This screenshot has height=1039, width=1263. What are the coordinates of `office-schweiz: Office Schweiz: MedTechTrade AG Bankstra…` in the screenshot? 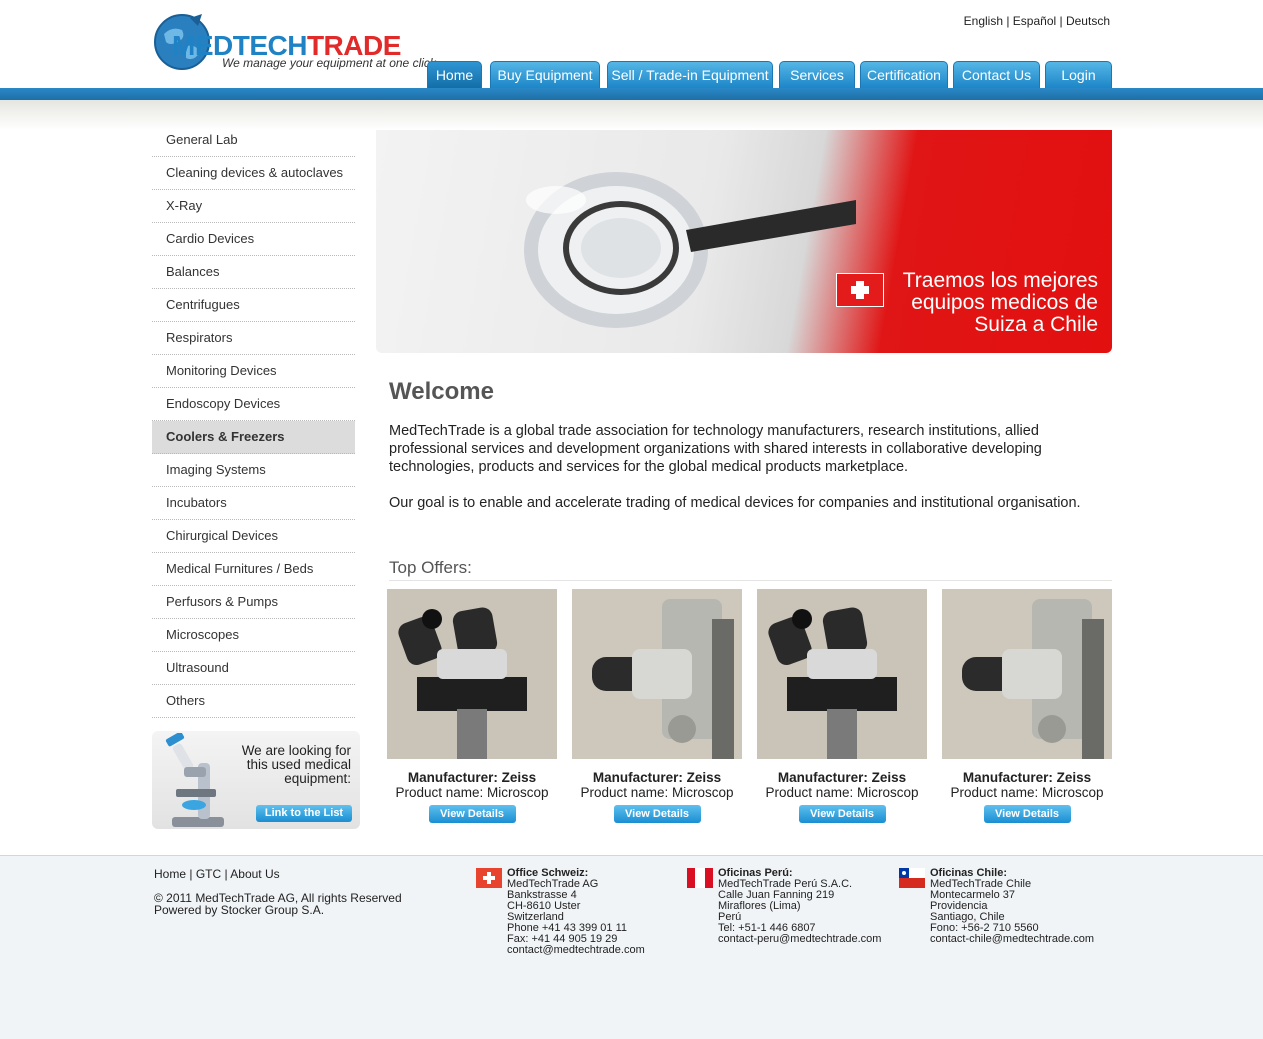 It's located at (576, 912).